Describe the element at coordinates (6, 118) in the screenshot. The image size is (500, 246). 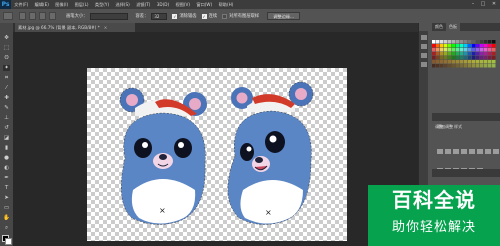
I see `clone-stamp-icon: ⊥` at that location.